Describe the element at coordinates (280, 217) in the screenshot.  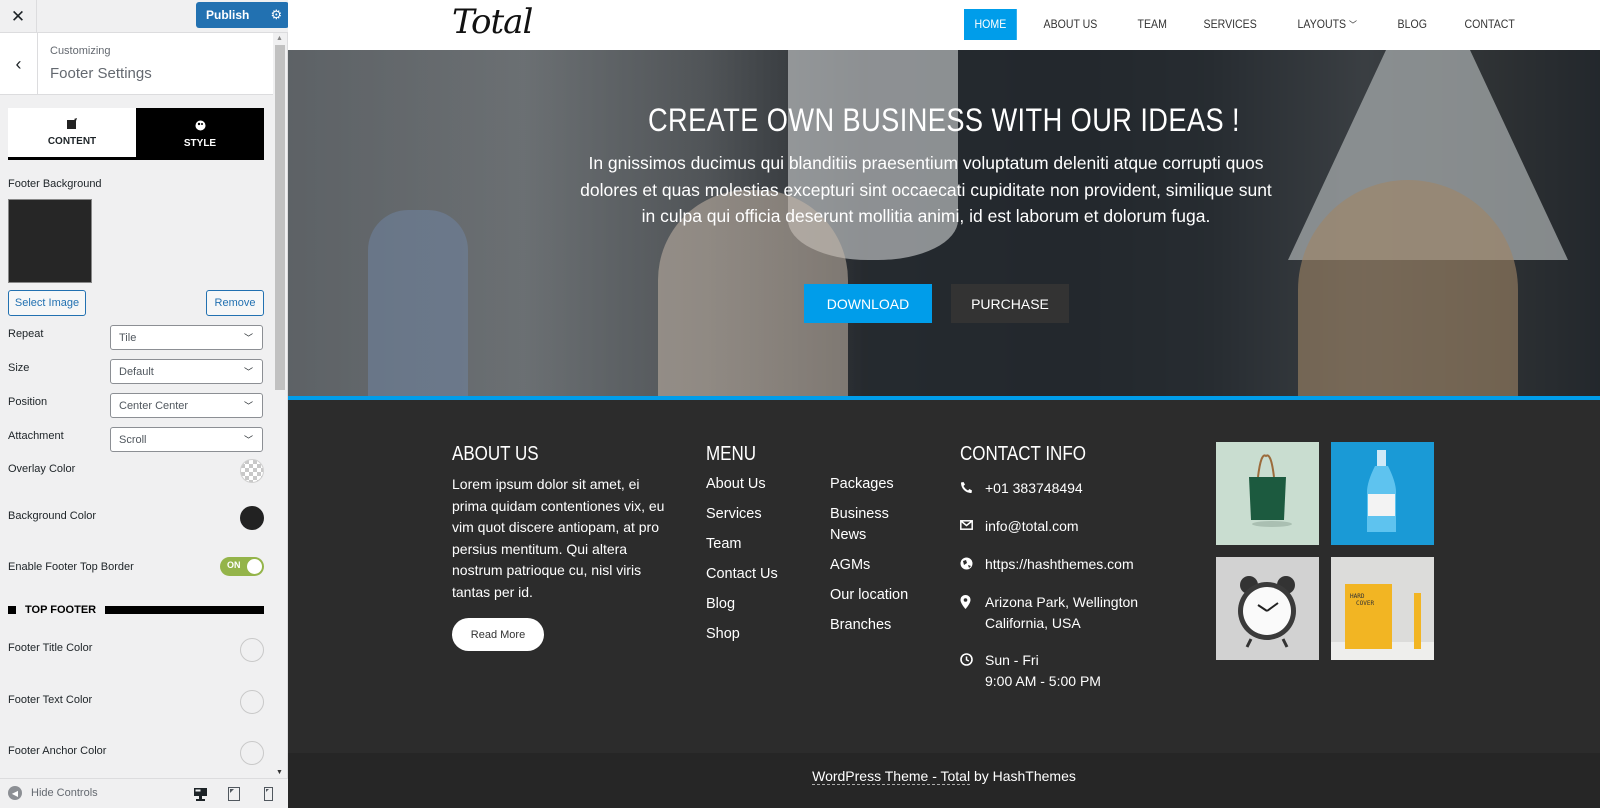
I see `scrollbar-thumb` at that location.